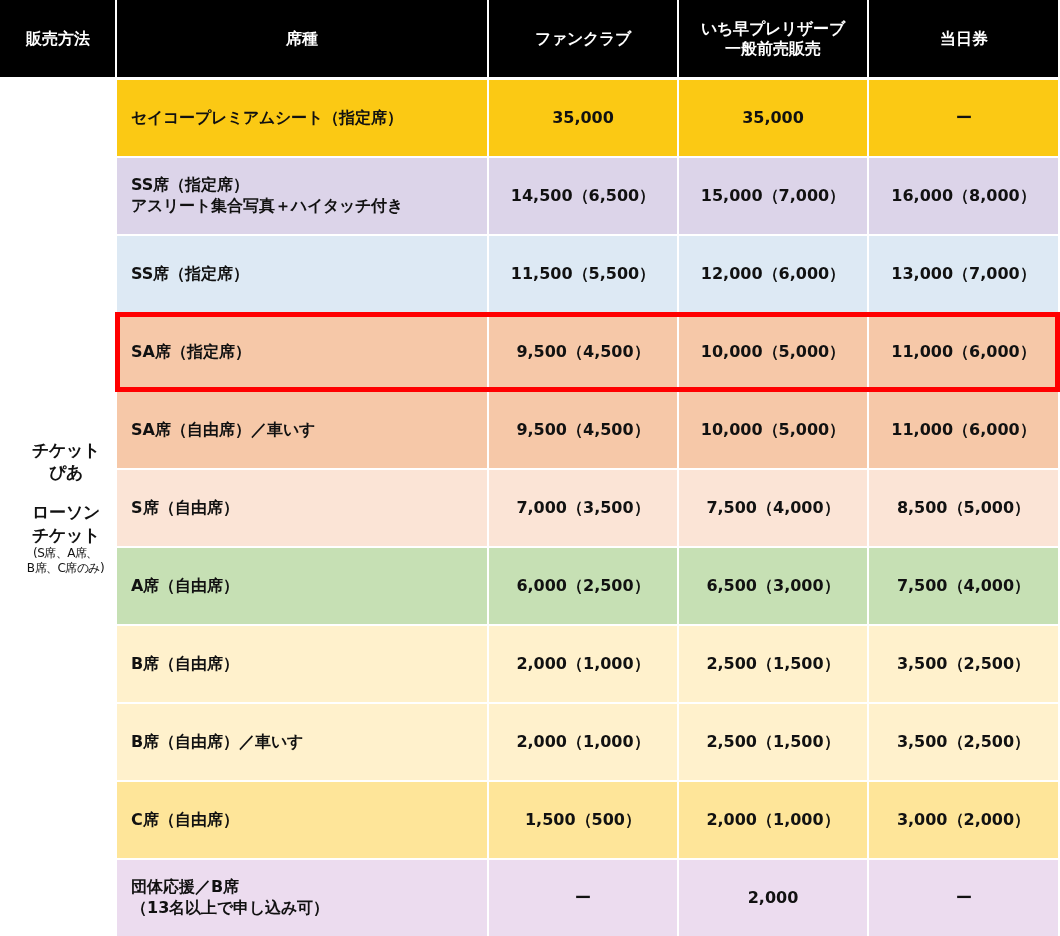 The height and width of the screenshot is (936, 1060). What do you see at coordinates (267, 206) in the screenshot?
I see `seat-type-cell-line: アスリート集合写真＋ハイタッチ付き` at bounding box center [267, 206].